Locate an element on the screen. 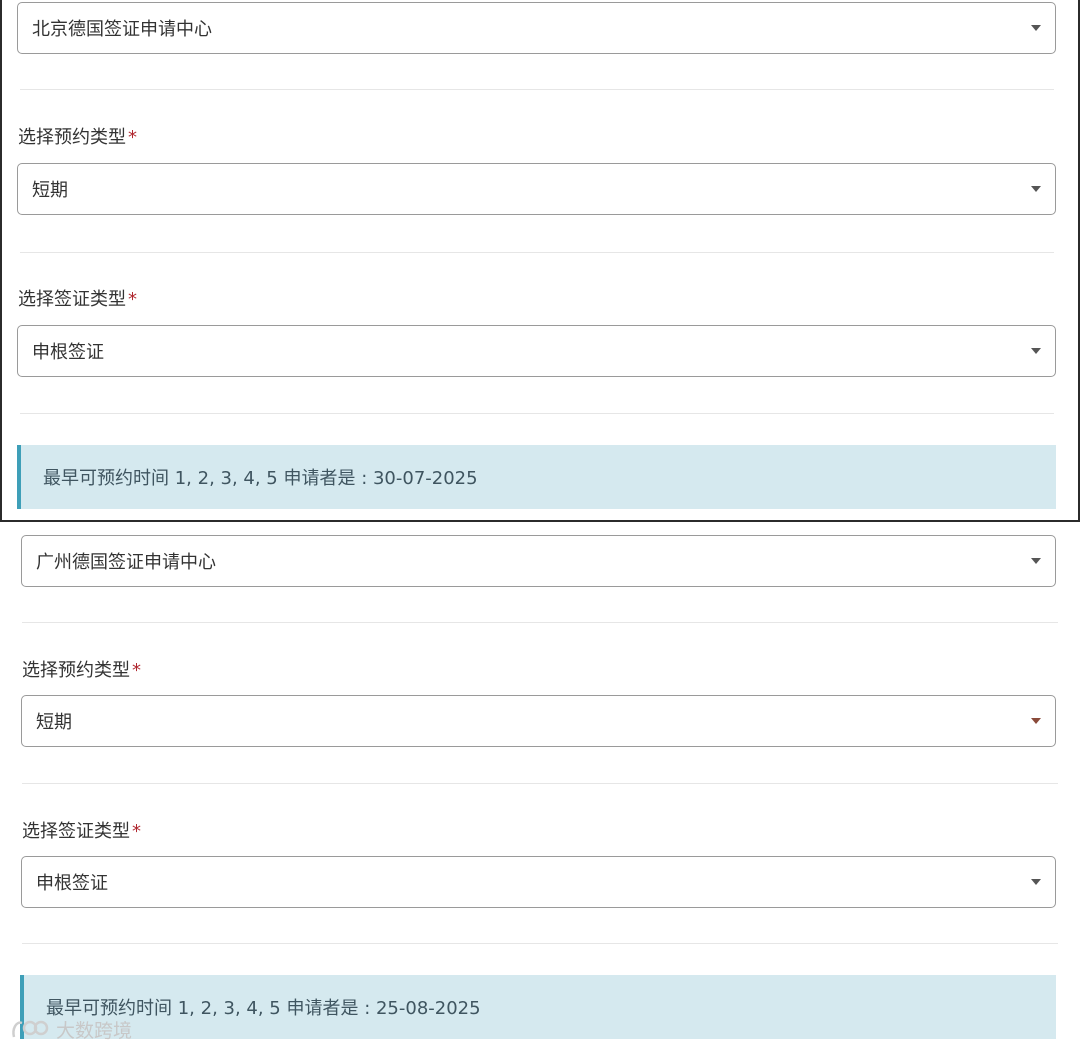 The height and width of the screenshot is (1051, 1080). visa-center-select: 北京德国签证申请中心 is located at coordinates (536, 28).